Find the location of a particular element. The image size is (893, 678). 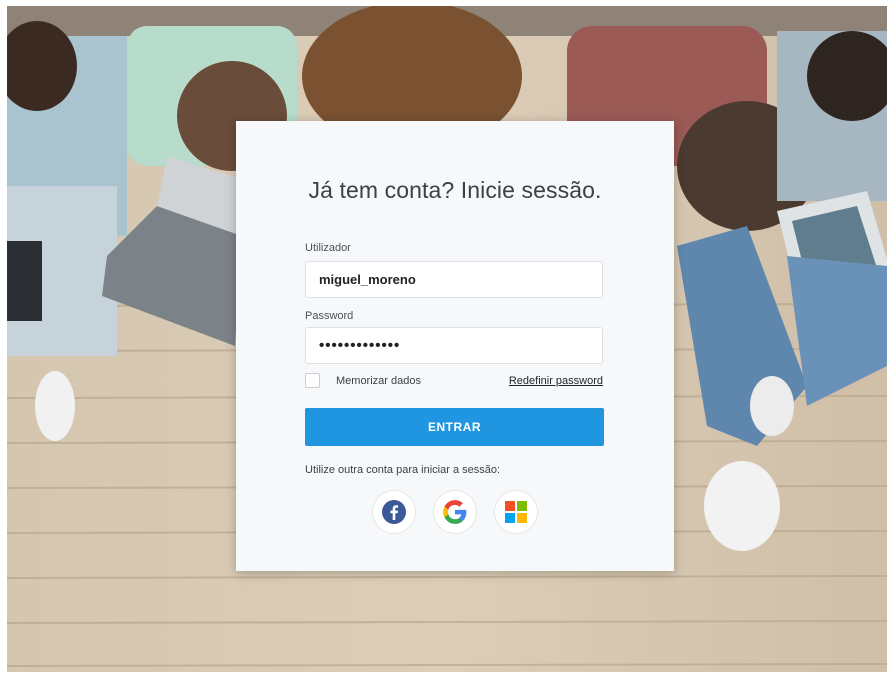

remember-row: Memorizar dados is located at coordinates (363, 380).